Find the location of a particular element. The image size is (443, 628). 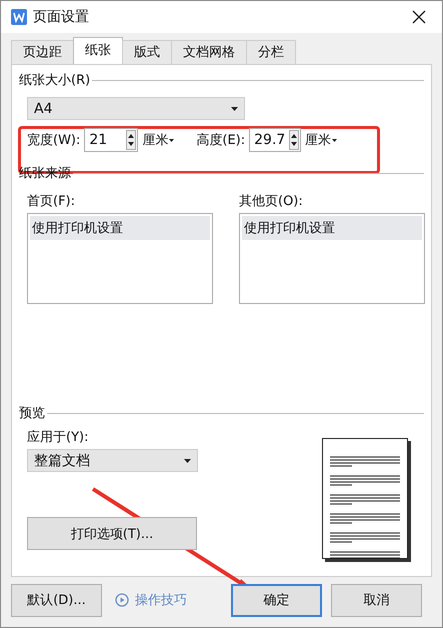

cancel-button: 取消 is located at coordinates (376, 600).